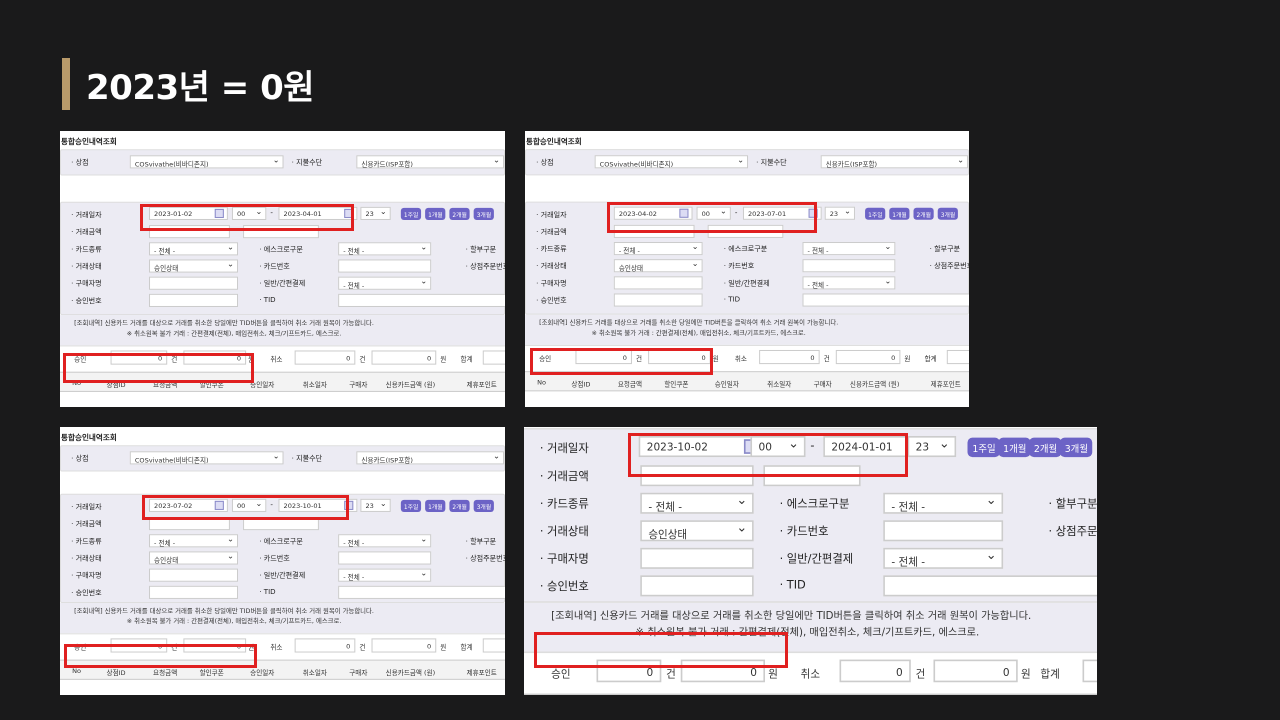 The image size is (1280, 720). What do you see at coordinates (653, 213) in the screenshot?
I see `start-date-input: 2023-04-02` at bounding box center [653, 213].